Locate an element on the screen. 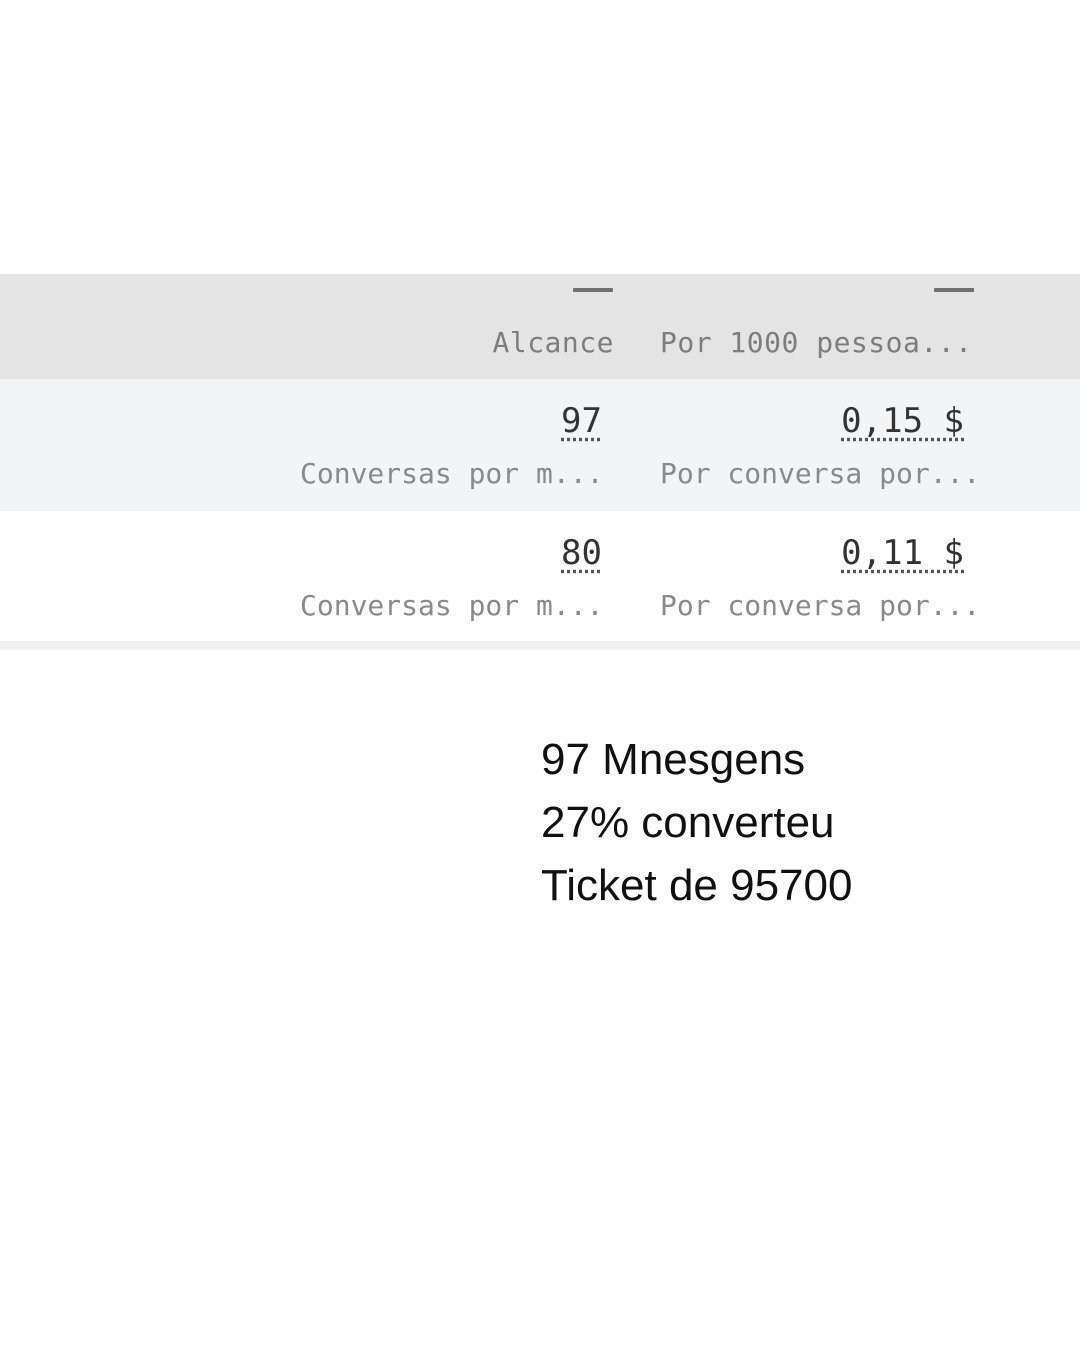  note-ticket: Ticket de 95700 is located at coordinates (697, 885).